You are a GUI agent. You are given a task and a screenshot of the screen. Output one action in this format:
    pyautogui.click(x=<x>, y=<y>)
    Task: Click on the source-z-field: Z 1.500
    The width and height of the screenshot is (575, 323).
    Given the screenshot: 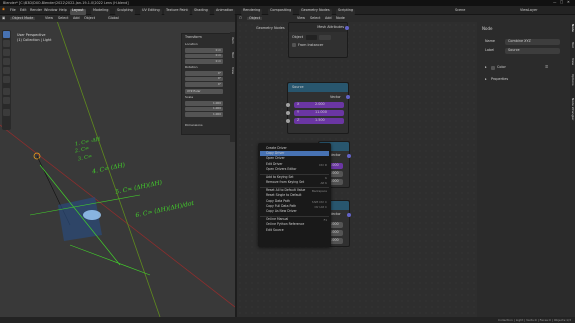 What is the action you would take?
    pyautogui.click(x=319, y=121)
    